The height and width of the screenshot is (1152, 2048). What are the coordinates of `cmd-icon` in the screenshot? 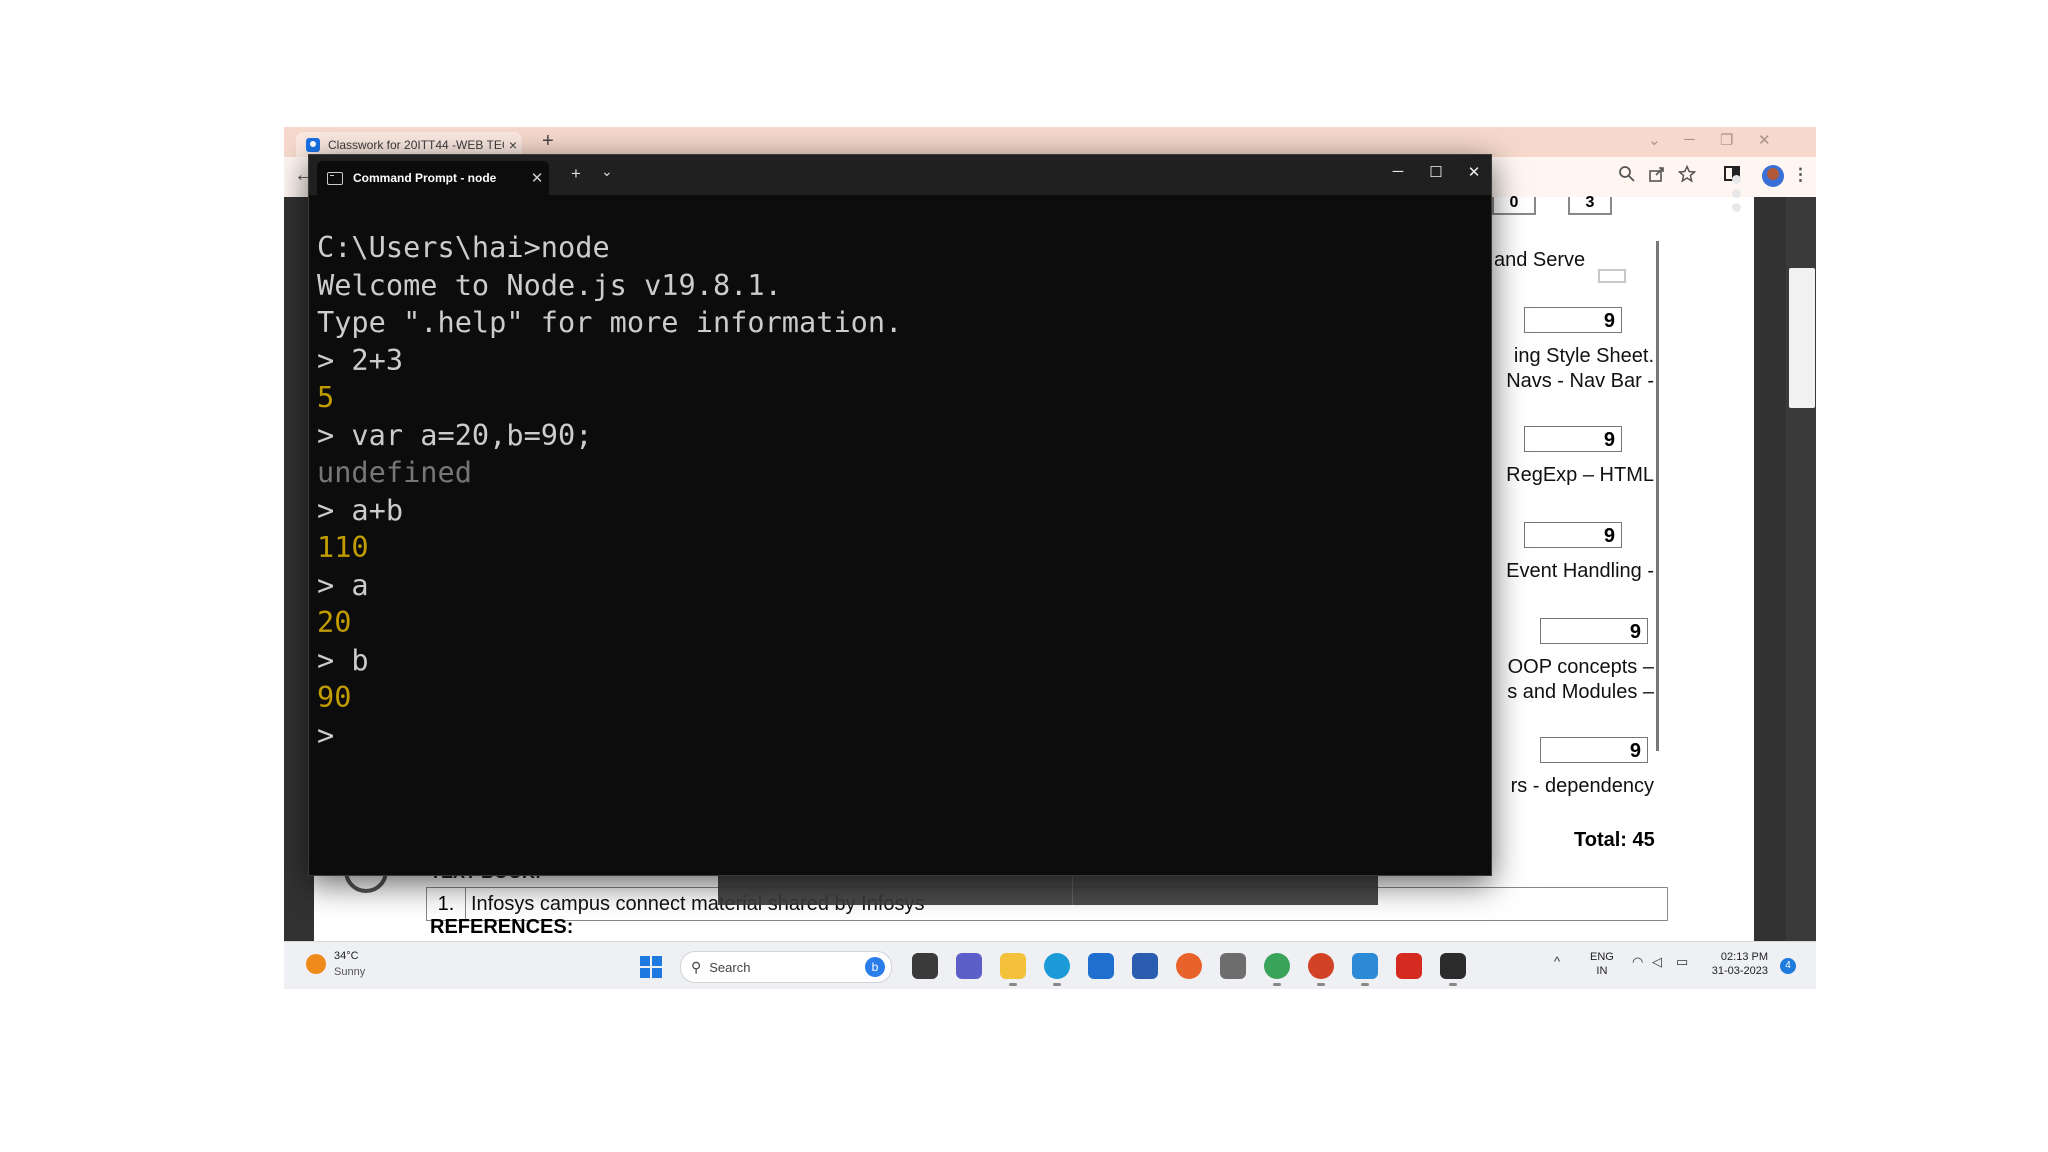 It's located at (335, 178).